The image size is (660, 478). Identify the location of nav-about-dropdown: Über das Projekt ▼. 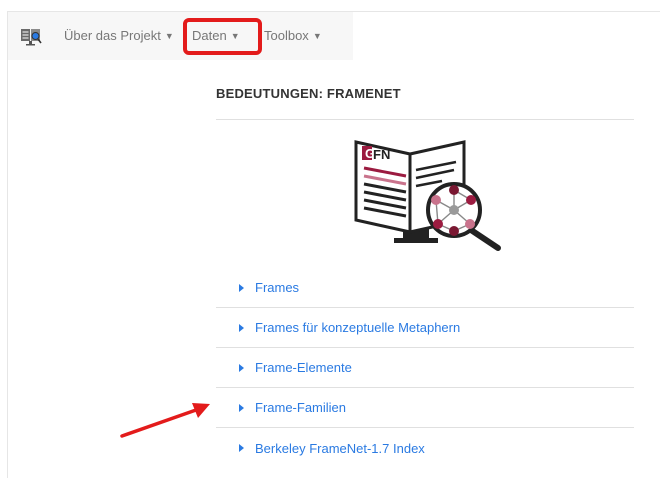
(119, 36).